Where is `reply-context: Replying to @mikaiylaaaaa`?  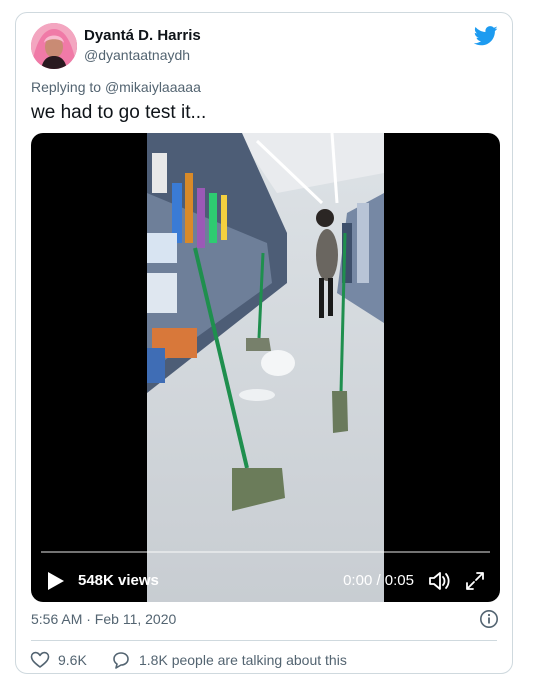
reply-context: Replying to @mikaiylaaaaa is located at coordinates (116, 87).